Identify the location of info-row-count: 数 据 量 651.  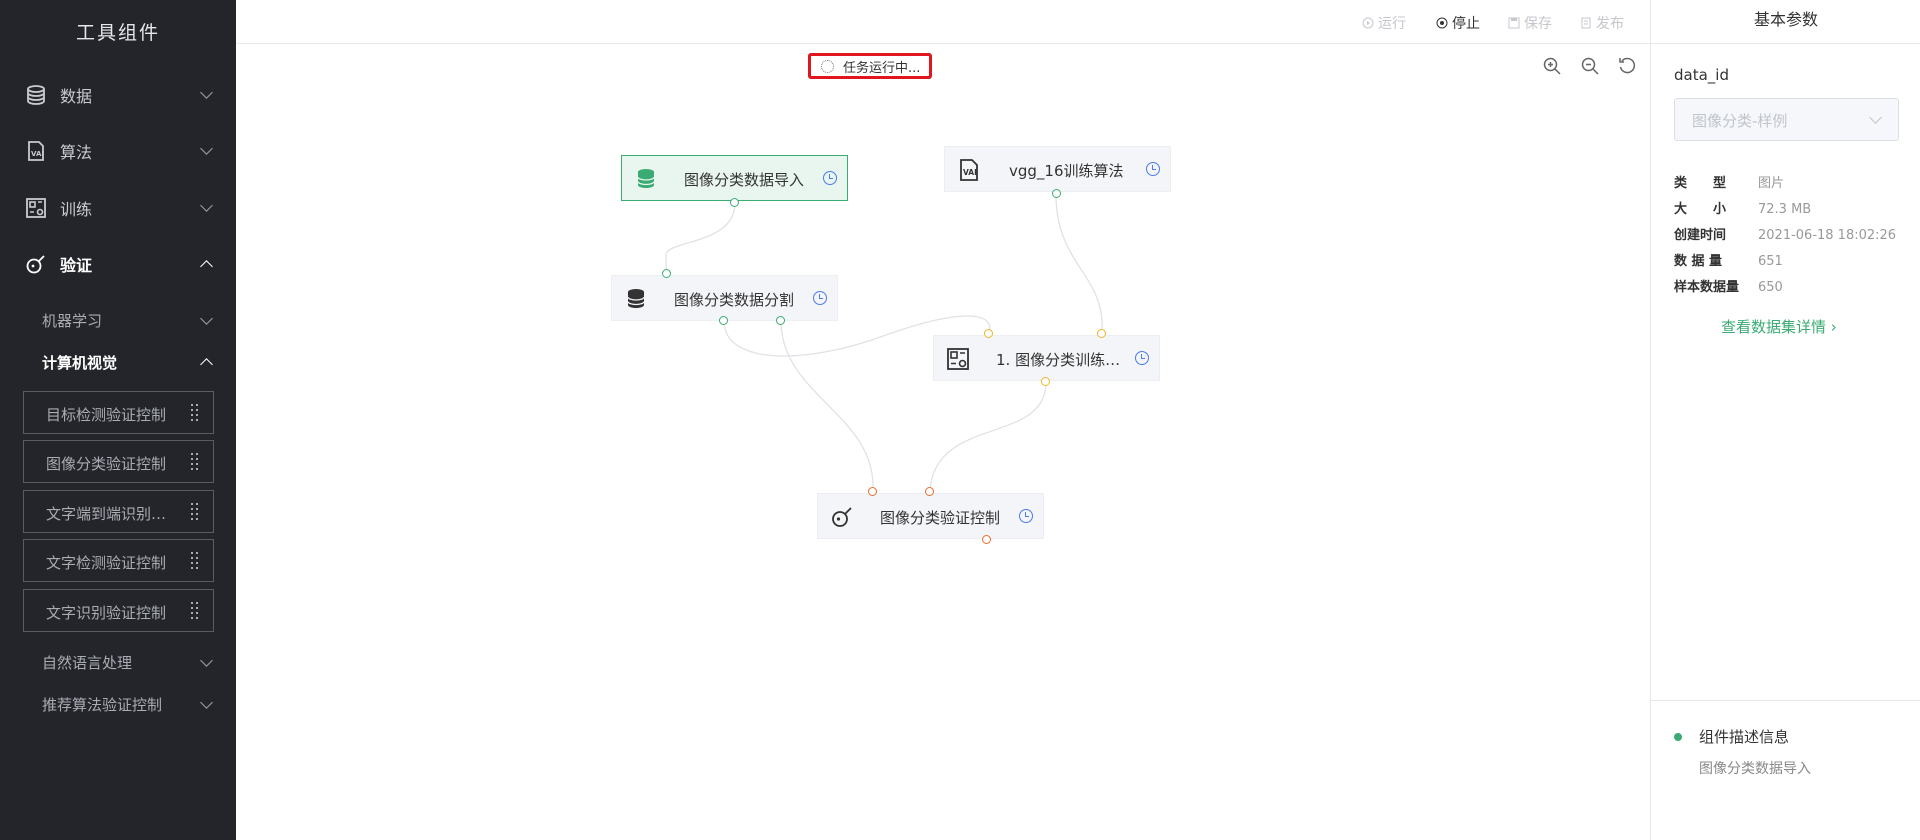
(1728, 259).